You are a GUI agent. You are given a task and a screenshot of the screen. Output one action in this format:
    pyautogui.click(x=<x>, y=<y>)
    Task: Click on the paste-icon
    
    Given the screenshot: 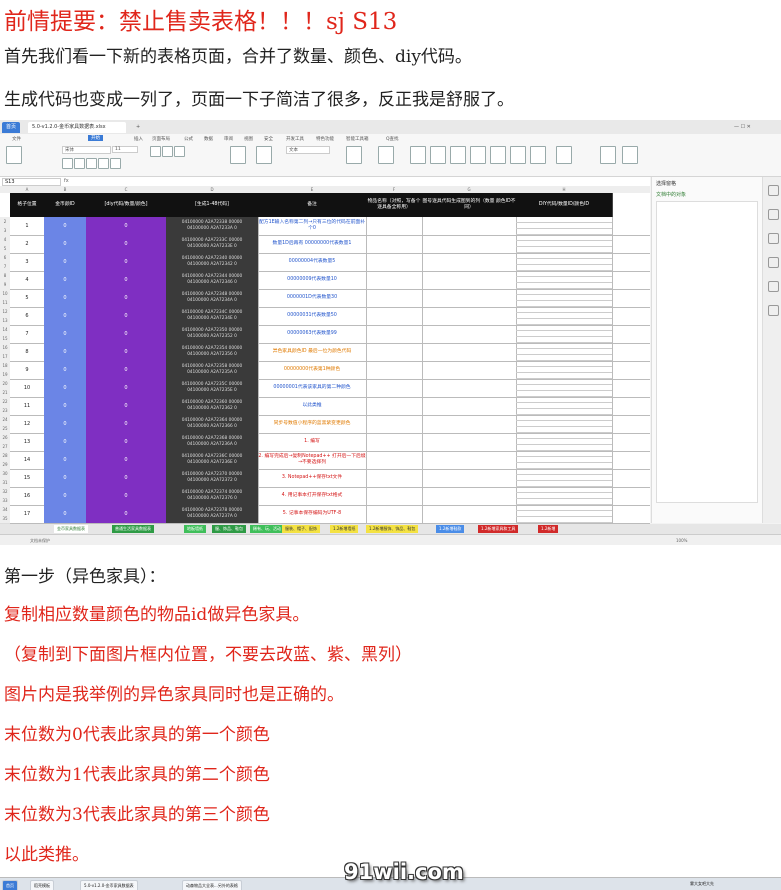 What is the action you would take?
    pyautogui.click(x=14, y=155)
    